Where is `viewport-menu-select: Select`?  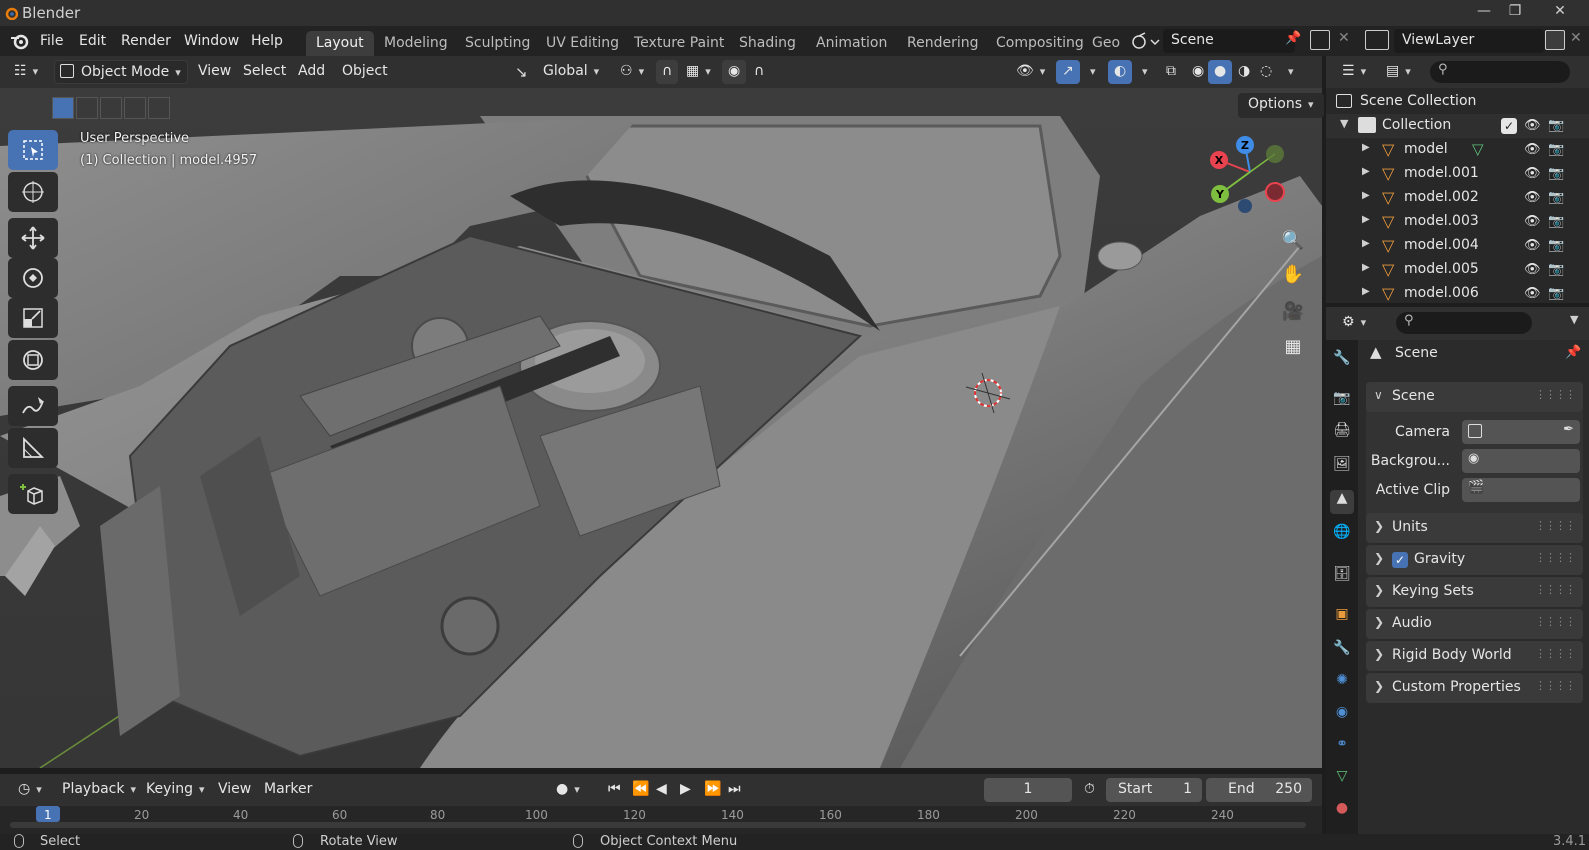 viewport-menu-select: Select is located at coordinates (264, 72).